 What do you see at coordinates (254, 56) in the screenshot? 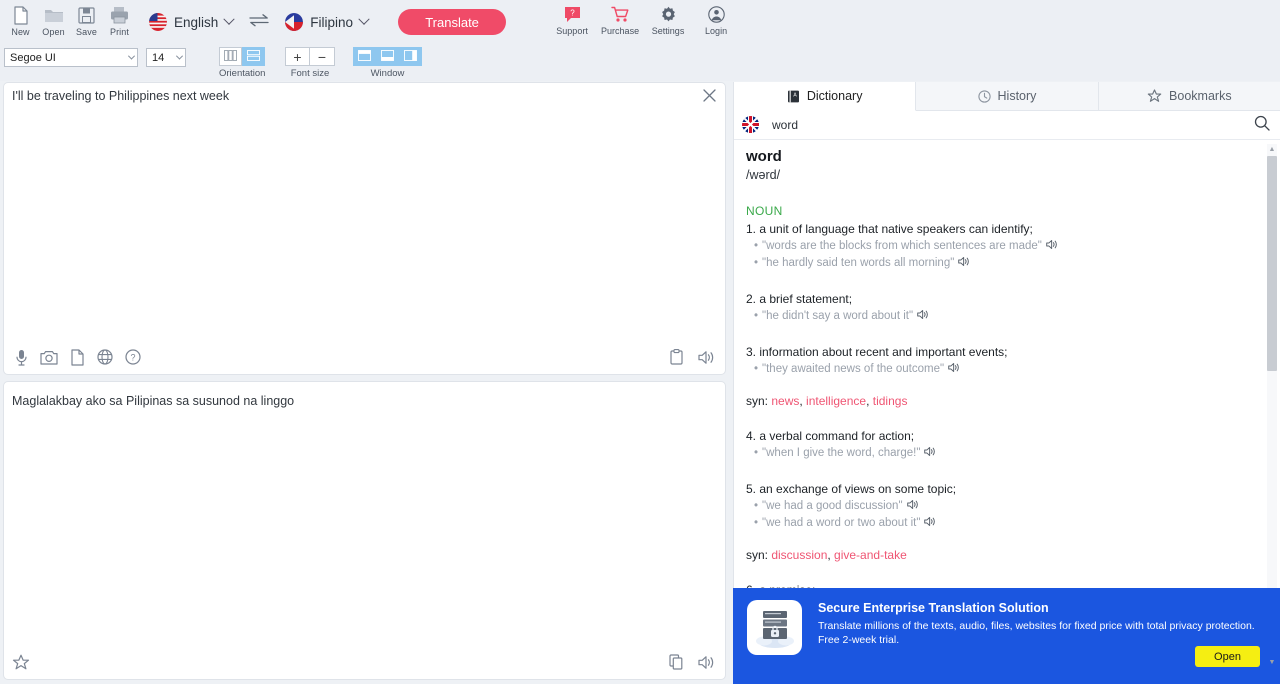
I see `orientation-horizontal-button` at bounding box center [254, 56].